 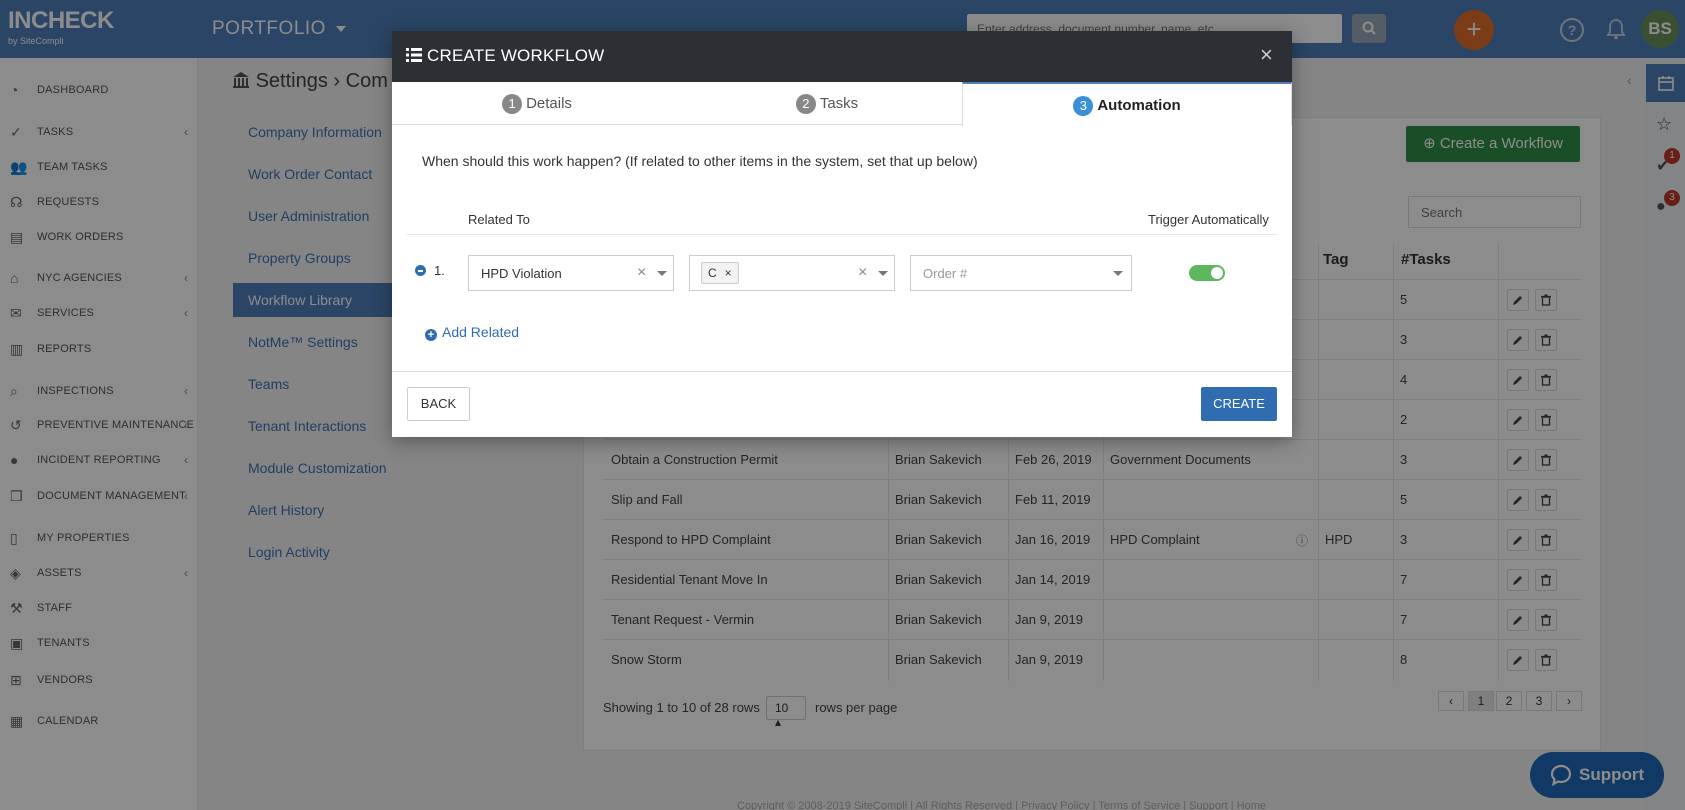 What do you see at coordinates (481, 332) in the screenshot?
I see `add-related-label: Add Related` at bounding box center [481, 332].